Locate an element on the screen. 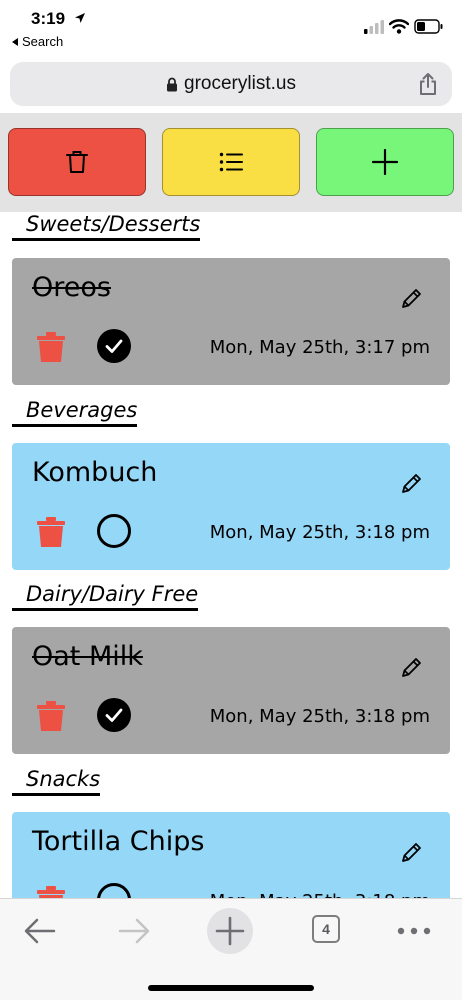 The image size is (462, 1000). item-name: Kombuch is located at coordinates (95, 472).